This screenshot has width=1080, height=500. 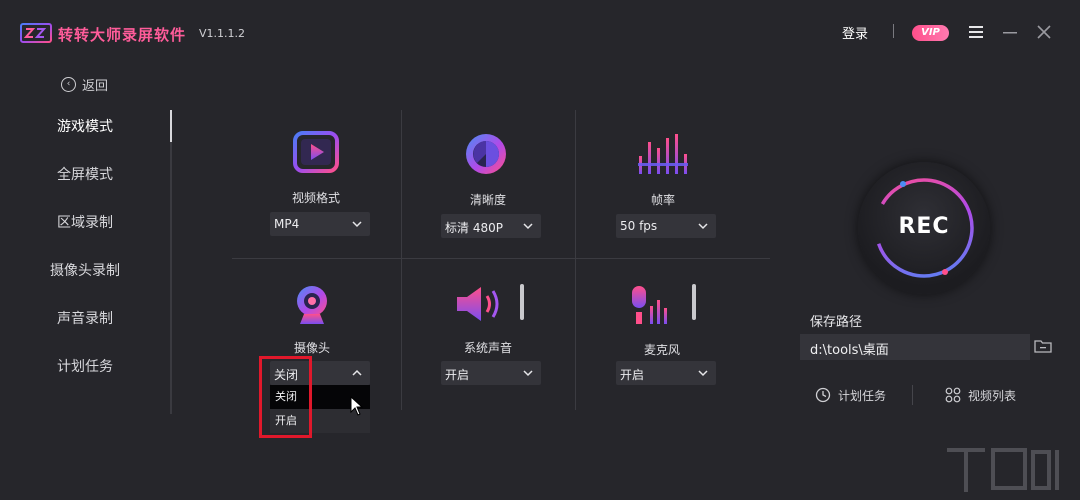 I want to click on microphone-value: 开启, so click(x=632, y=375).